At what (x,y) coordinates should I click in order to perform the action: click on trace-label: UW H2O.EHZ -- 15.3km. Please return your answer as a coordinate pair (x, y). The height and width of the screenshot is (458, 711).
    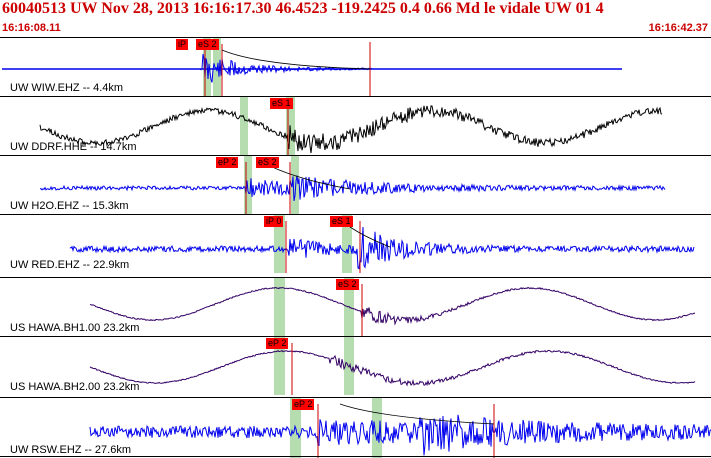
    Looking at the image, I should click on (69, 206).